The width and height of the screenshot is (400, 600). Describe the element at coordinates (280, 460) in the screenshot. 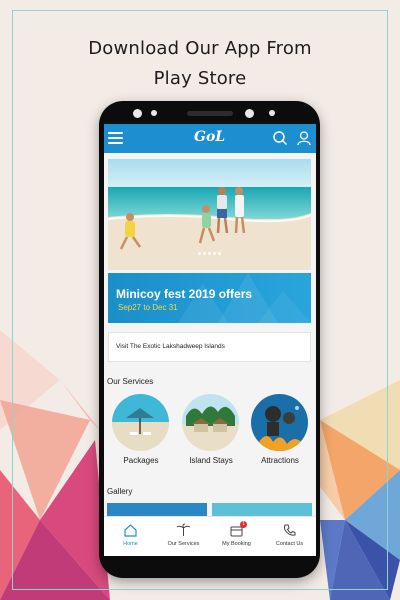

I see `service-label: Attractions` at that location.